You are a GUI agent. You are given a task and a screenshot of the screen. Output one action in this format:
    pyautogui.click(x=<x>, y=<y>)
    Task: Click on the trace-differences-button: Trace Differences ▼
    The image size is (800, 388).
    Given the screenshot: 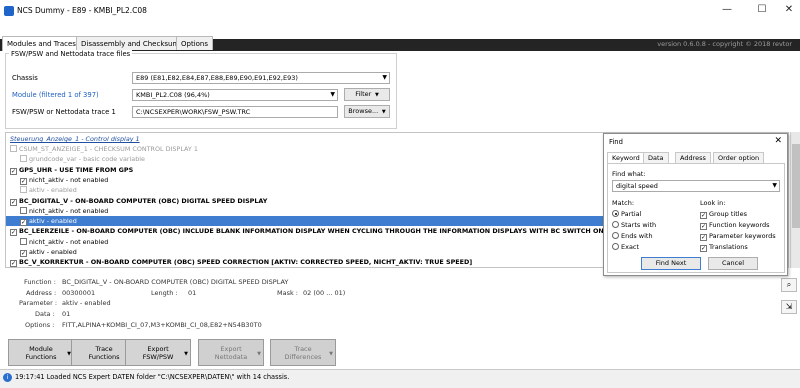 What is the action you would take?
    pyautogui.click(x=303, y=352)
    